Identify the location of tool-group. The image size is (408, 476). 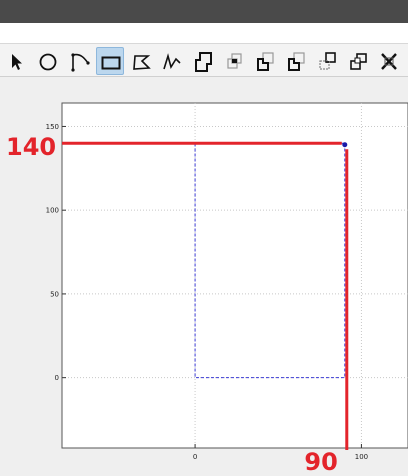
(358, 61).